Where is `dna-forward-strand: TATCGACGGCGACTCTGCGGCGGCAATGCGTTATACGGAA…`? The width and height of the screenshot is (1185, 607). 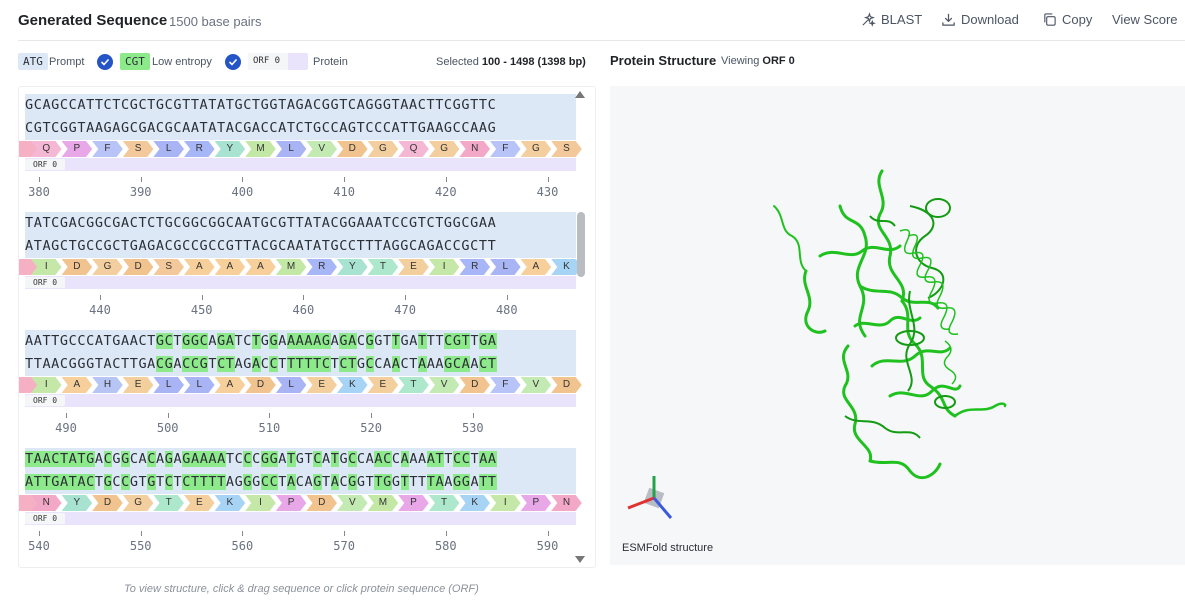
dna-forward-strand: TATCGACGGCGACTCTGCGGCGGCAATGCGTTATACGGAA… is located at coordinates (300, 223).